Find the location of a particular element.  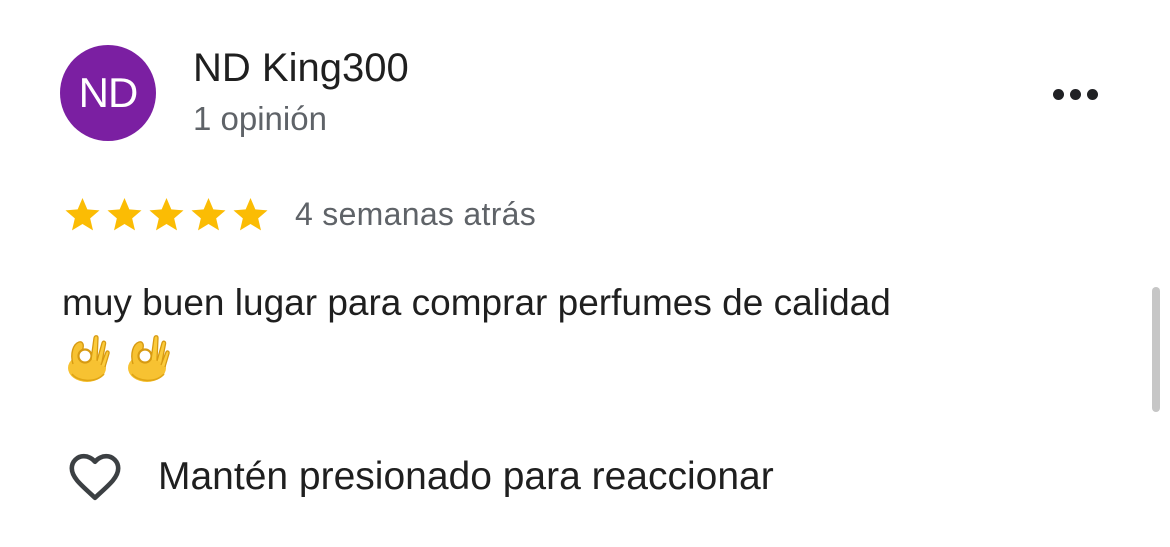

star-rating is located at coordinates (166, 215).